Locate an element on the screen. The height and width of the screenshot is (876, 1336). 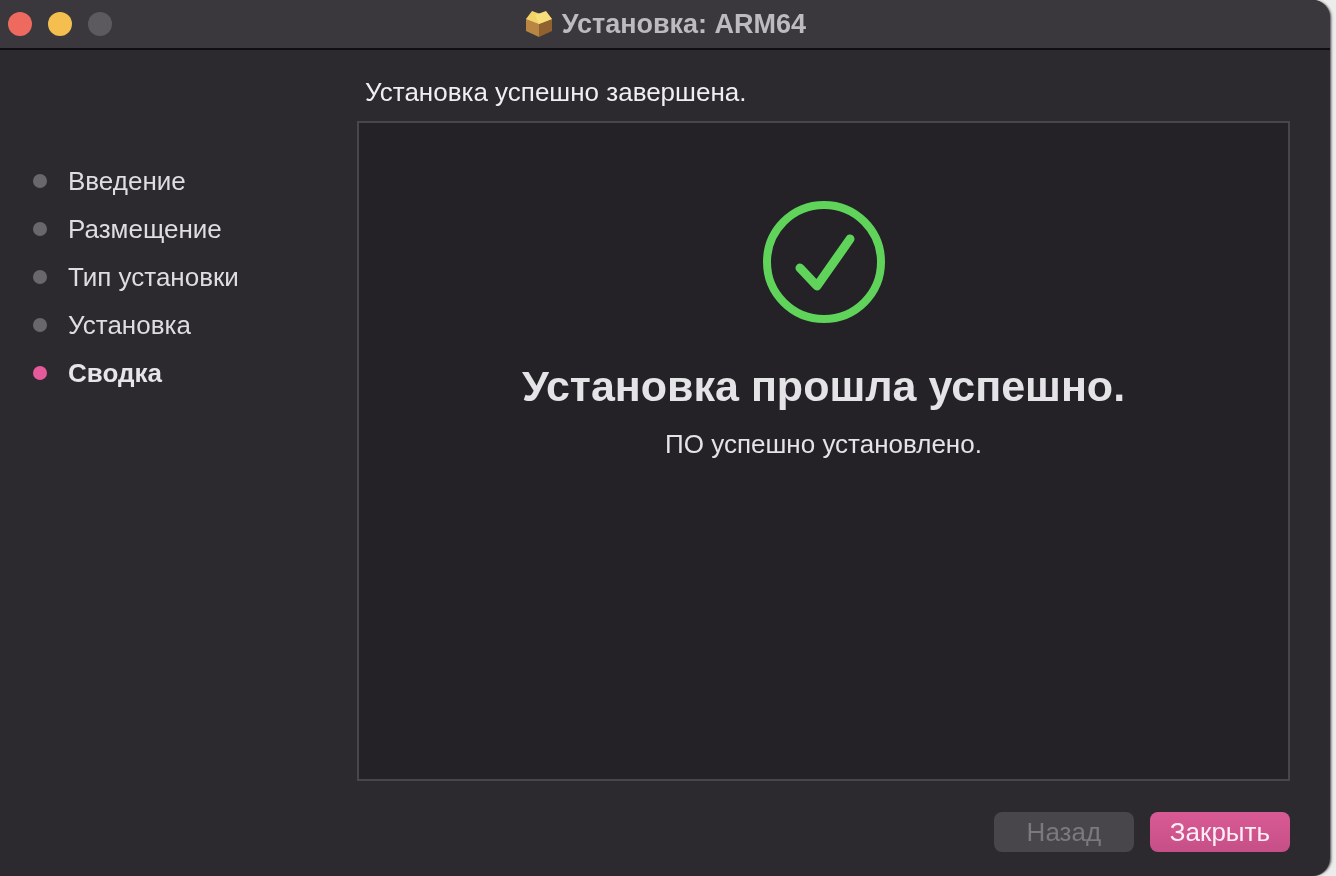
step-label: Установка is located at coordinates (129, 325).